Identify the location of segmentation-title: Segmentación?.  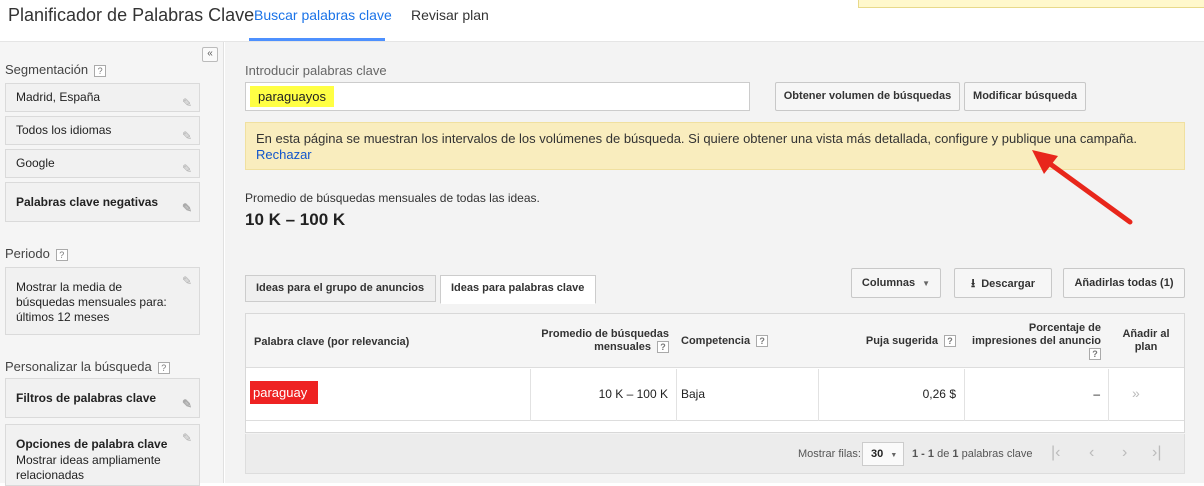
(56, 69).